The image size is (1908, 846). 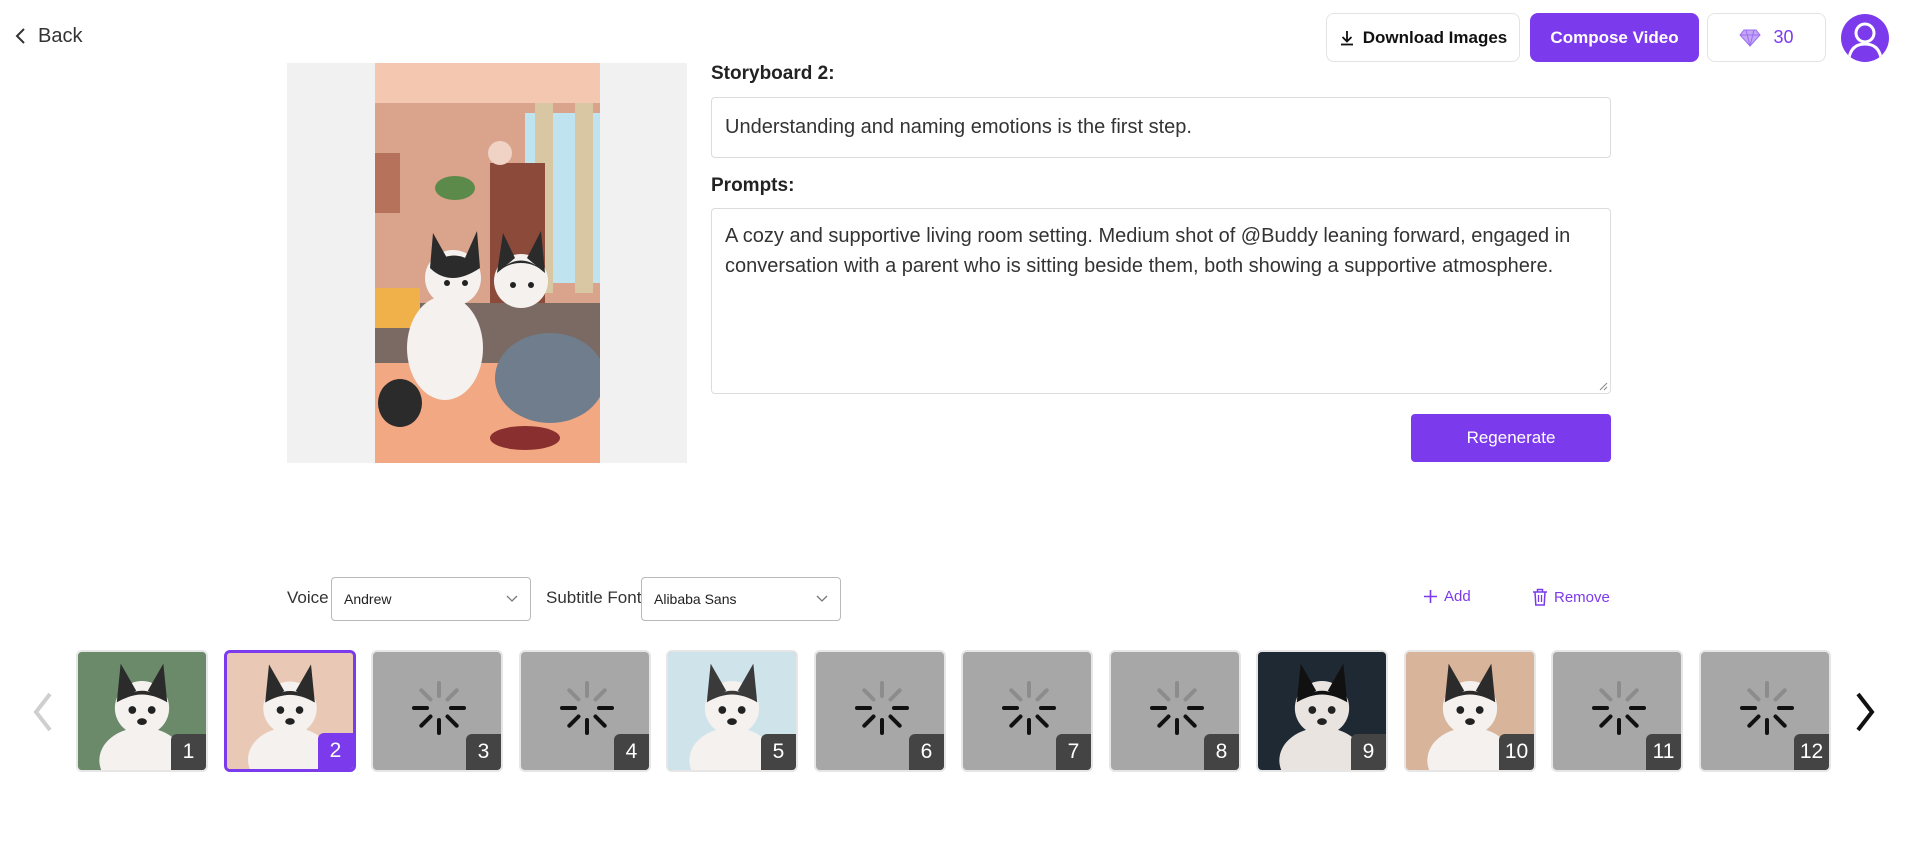 What do you see at coordinates (1457, 596) in the screenshot?
I see `add-label: Add` at bounding box center [1457, 596].